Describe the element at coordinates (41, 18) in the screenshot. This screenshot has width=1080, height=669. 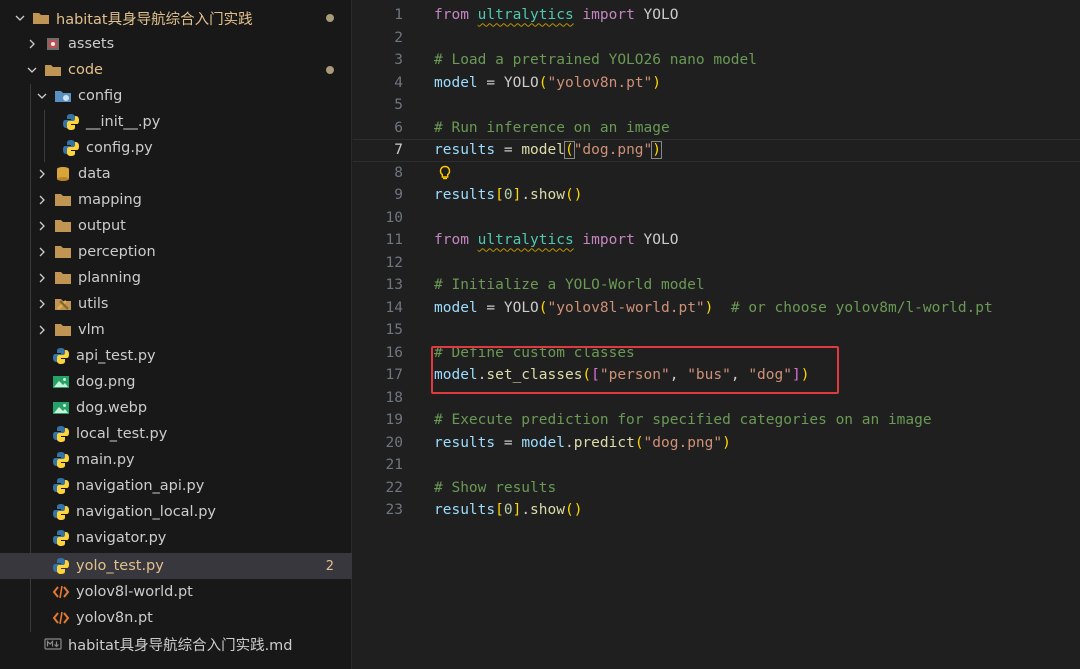
I see `folder-open-icon` at that location.